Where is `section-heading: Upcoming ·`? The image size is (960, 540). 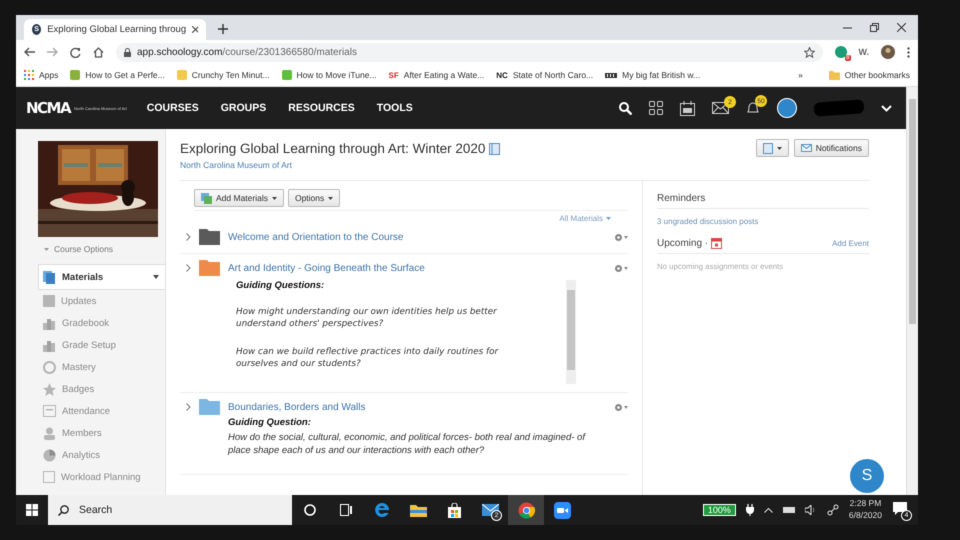 section-heading: Upcoming · is located at coordinates (682, 243).